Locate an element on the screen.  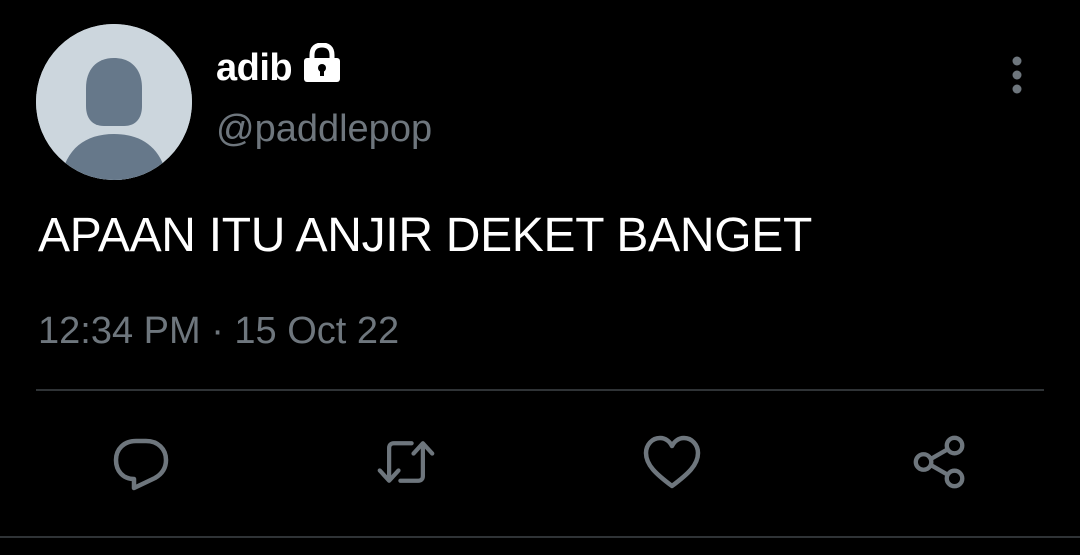
more-options-button is located at coordinates (1017, 75).